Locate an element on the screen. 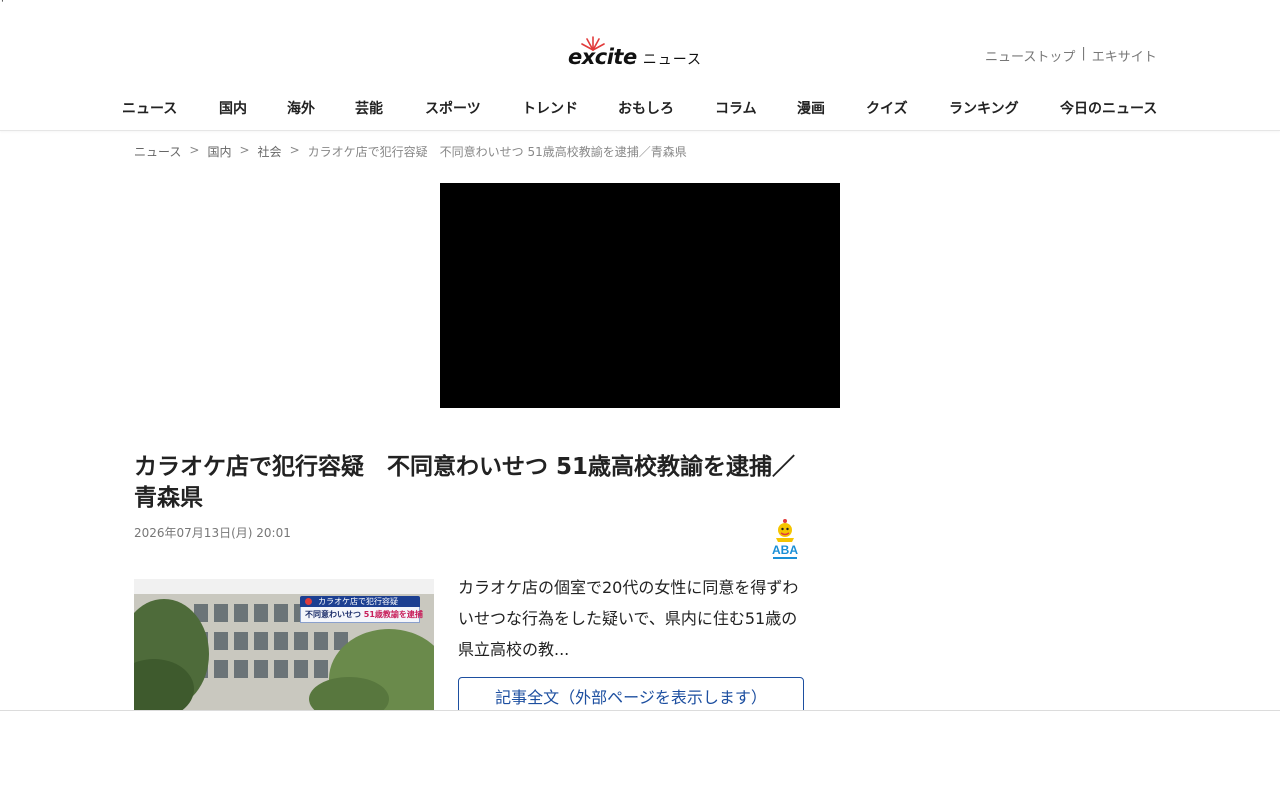 Image resolution: width=1280 pixels, height=801 pixels. breadcrumb-current: カラオケ店で犯行容疑 不同意わいせつ 51歳高校教諭を逮捕／青森県 is located at coordinates (497, 152).